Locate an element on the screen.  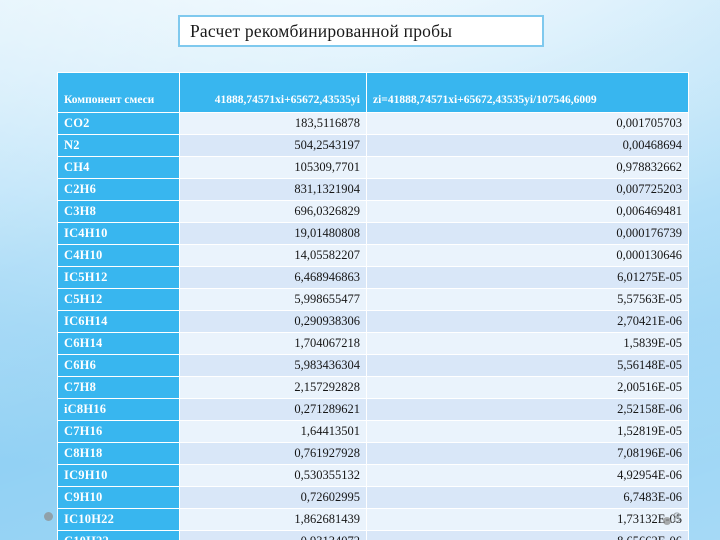
cell-zi-value: 6,7483E-06 is located at coordinates (527, 497).